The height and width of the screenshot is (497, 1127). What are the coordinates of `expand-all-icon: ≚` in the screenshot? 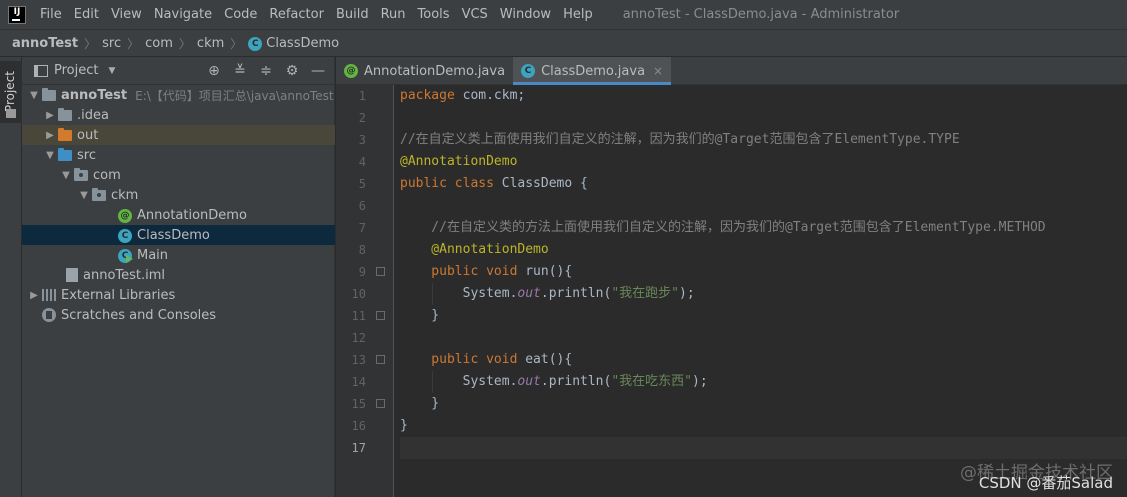 It's located at (240, 71).